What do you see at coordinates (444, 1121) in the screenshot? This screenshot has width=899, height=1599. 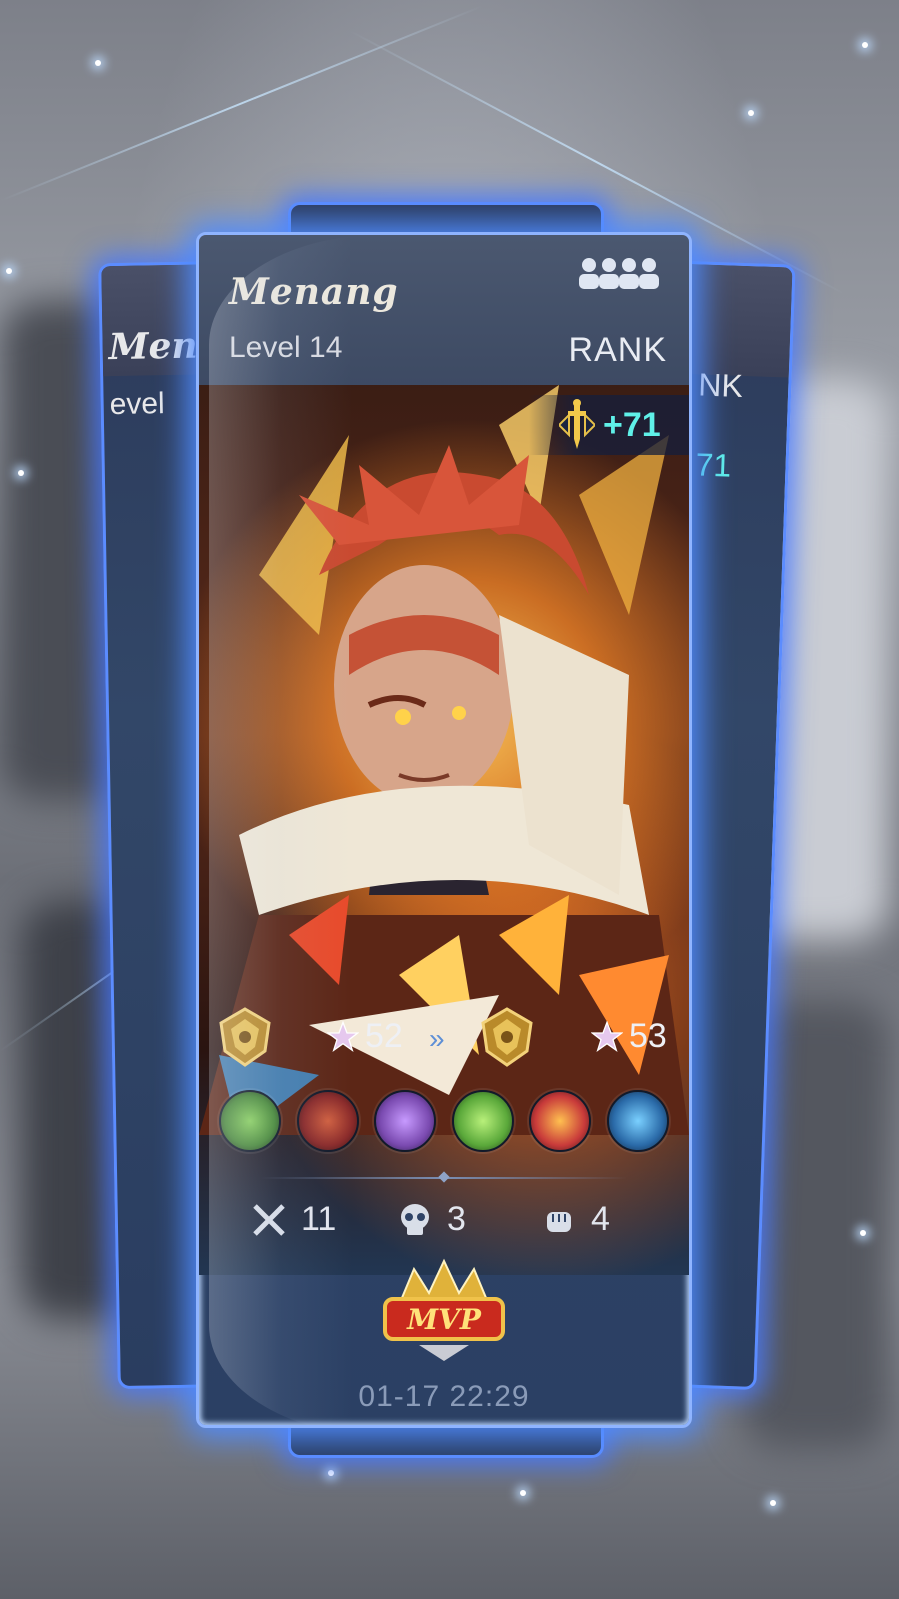 I see `item-build` at bounding box center [444, 1121].